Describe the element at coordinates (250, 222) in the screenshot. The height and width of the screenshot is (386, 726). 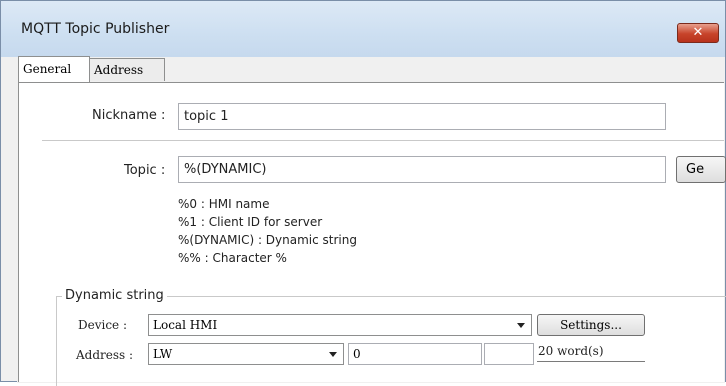
I see `hint-client-id: %1 : Client ID for server` at that location.